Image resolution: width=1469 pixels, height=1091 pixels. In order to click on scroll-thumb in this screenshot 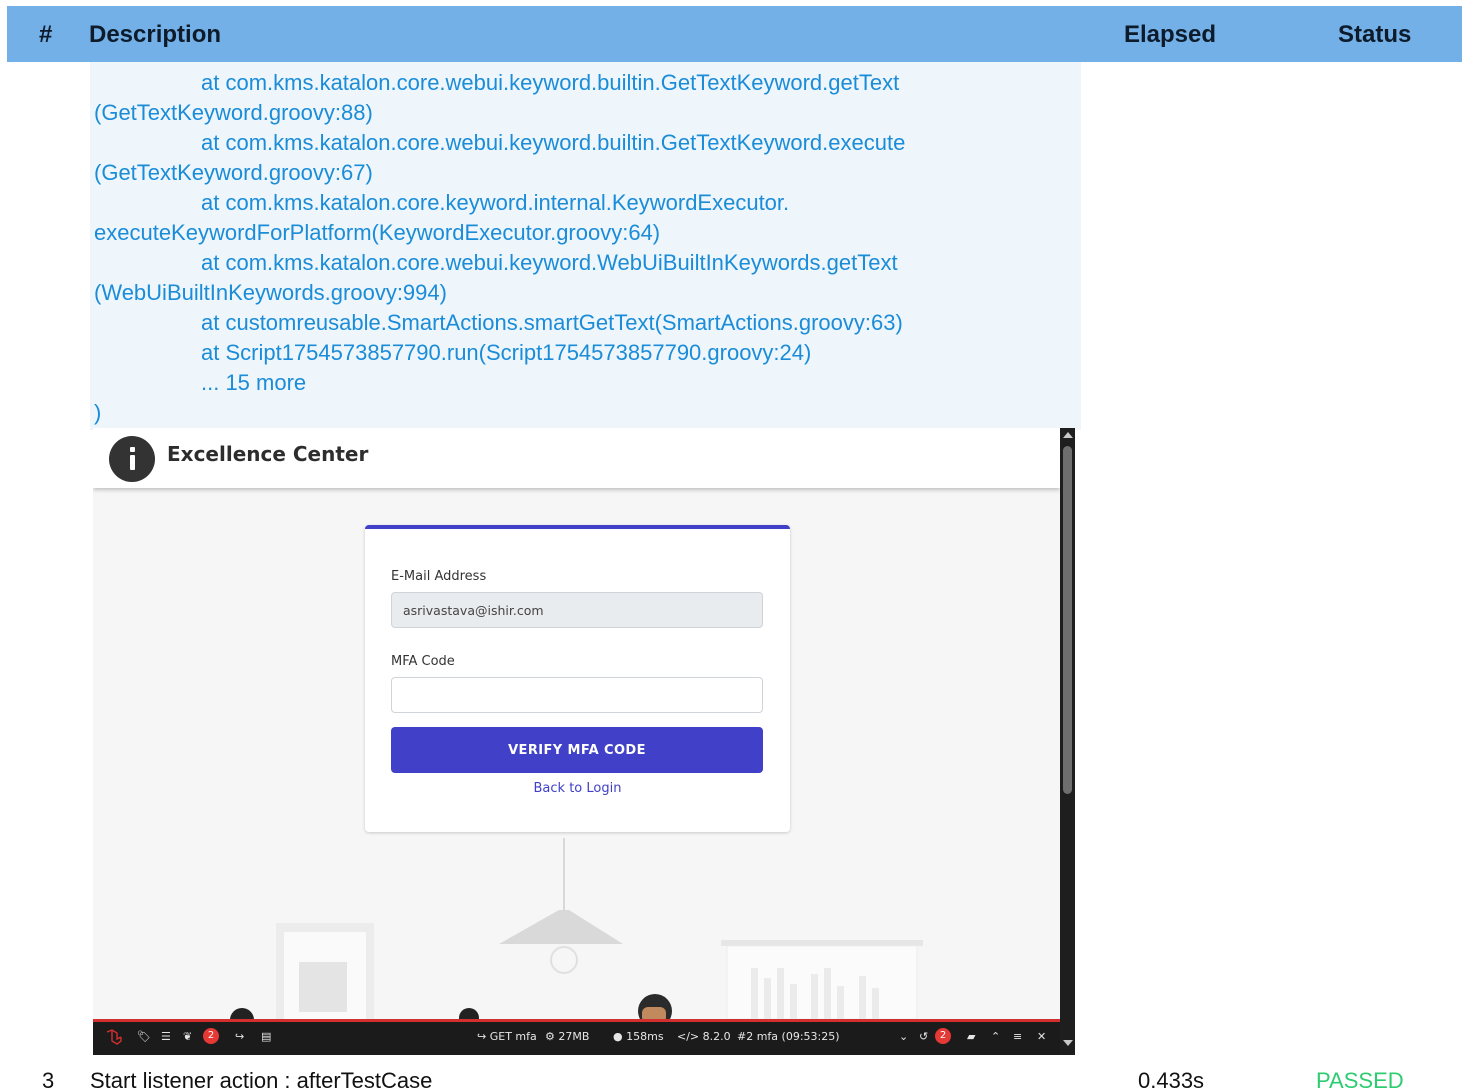, I will do `click(1067, 620)`.